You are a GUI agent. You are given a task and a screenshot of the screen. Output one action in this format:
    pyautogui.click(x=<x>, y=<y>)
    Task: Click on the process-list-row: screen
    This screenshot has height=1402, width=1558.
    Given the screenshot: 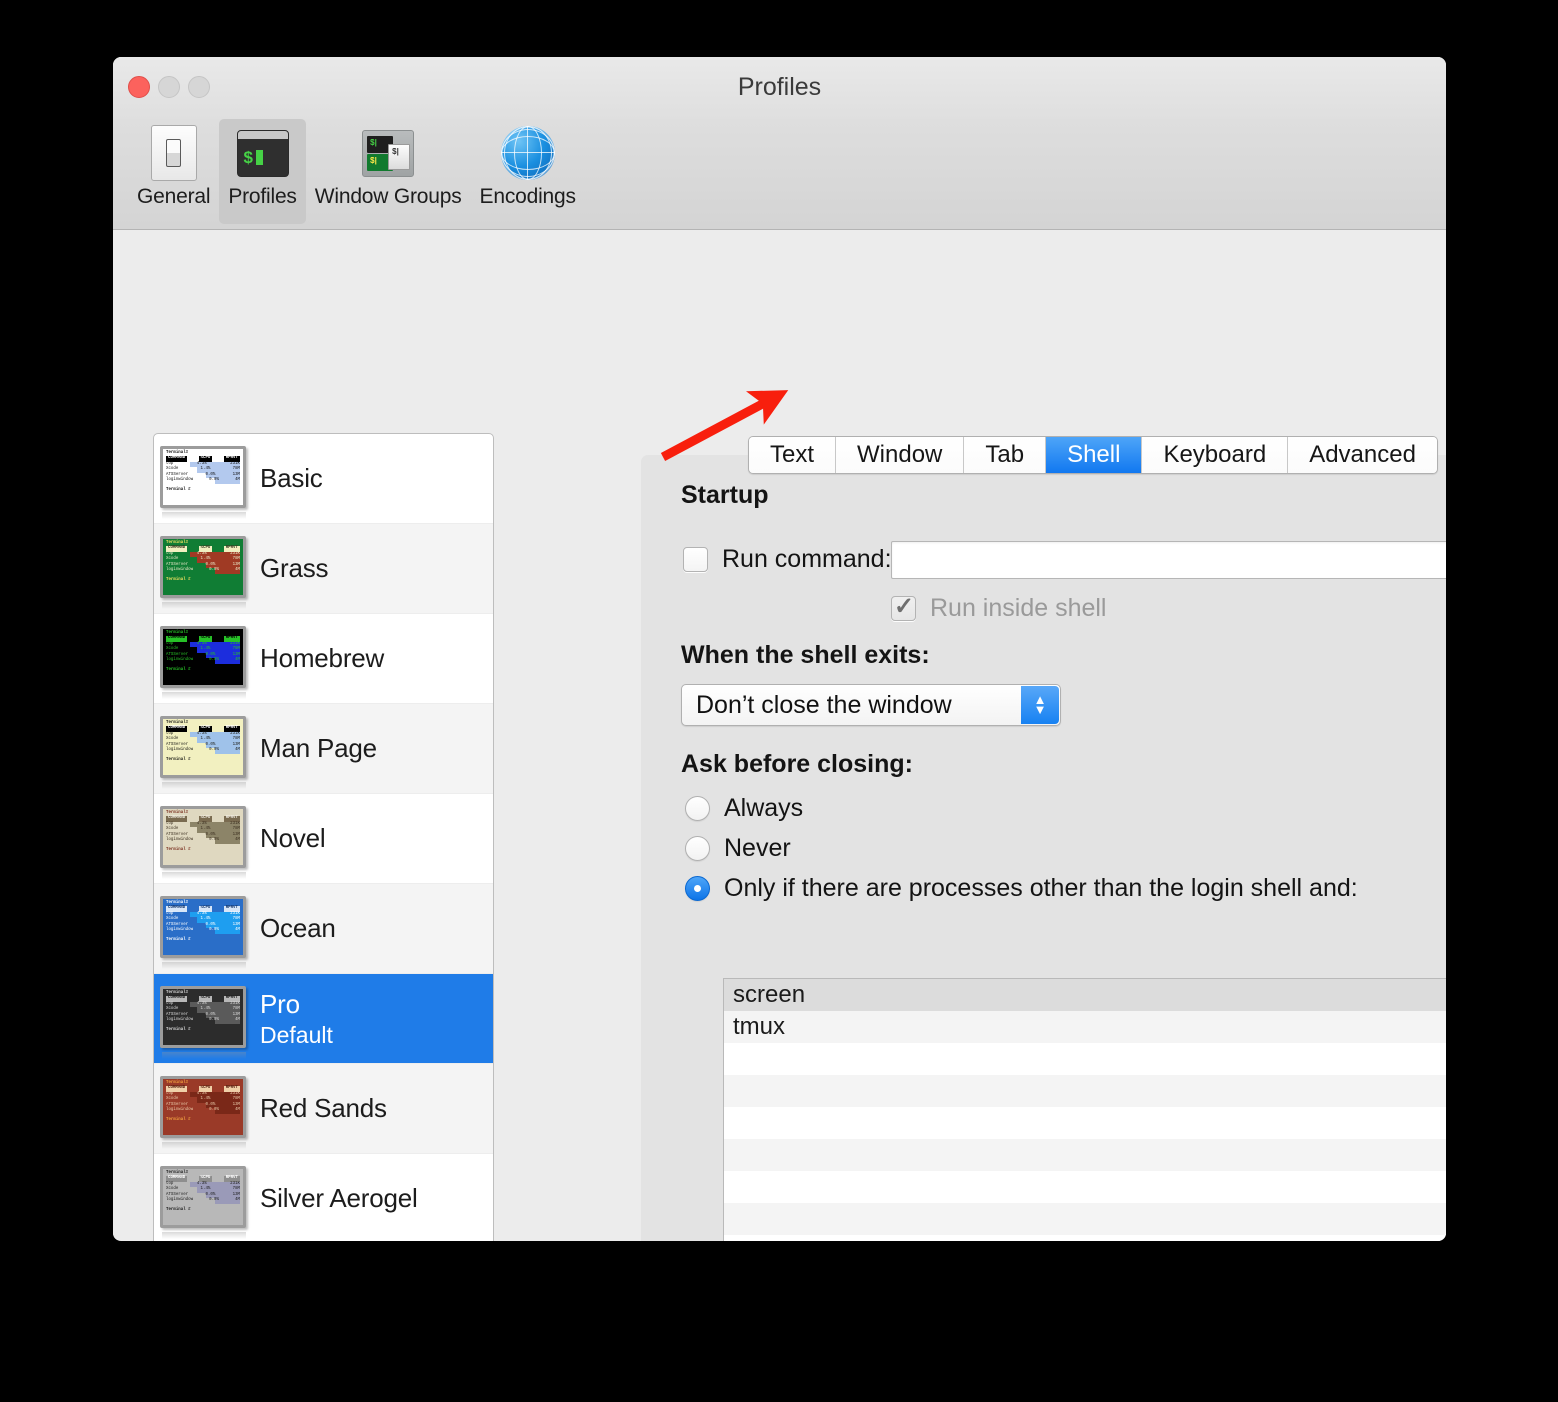 What is the action you would take?
    pyautogui.click(x=1085, y=995)
    